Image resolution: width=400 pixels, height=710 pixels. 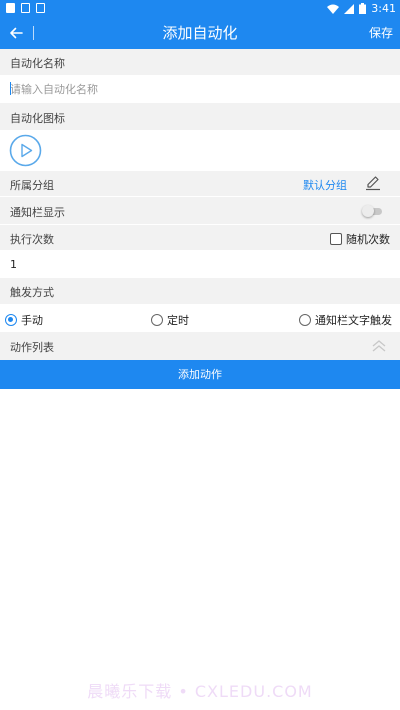 I want to click on text-caret, so click(x=10, y=88).